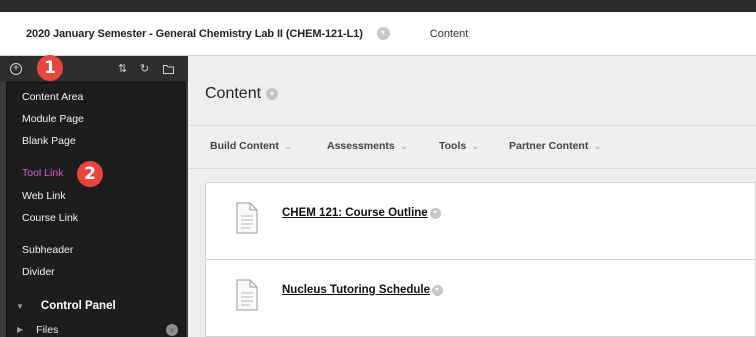 This screenshot has width=756, height=337. I want to click on menu-item-subheader: Subheader, so click(47, 250).